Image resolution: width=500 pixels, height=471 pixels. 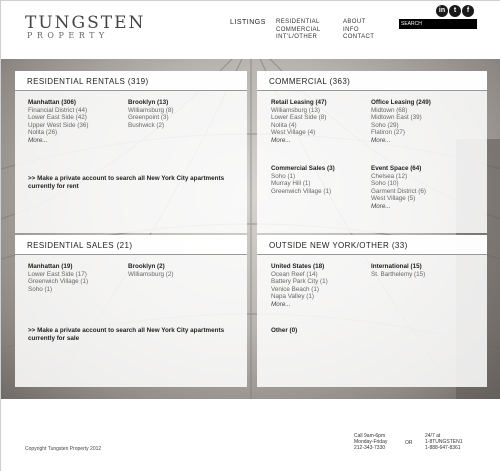 What do you see at coordinates (299, 290) in the screenshot?
I see `list-item: Venice Beach (1)` at bounding box center [299, 290].